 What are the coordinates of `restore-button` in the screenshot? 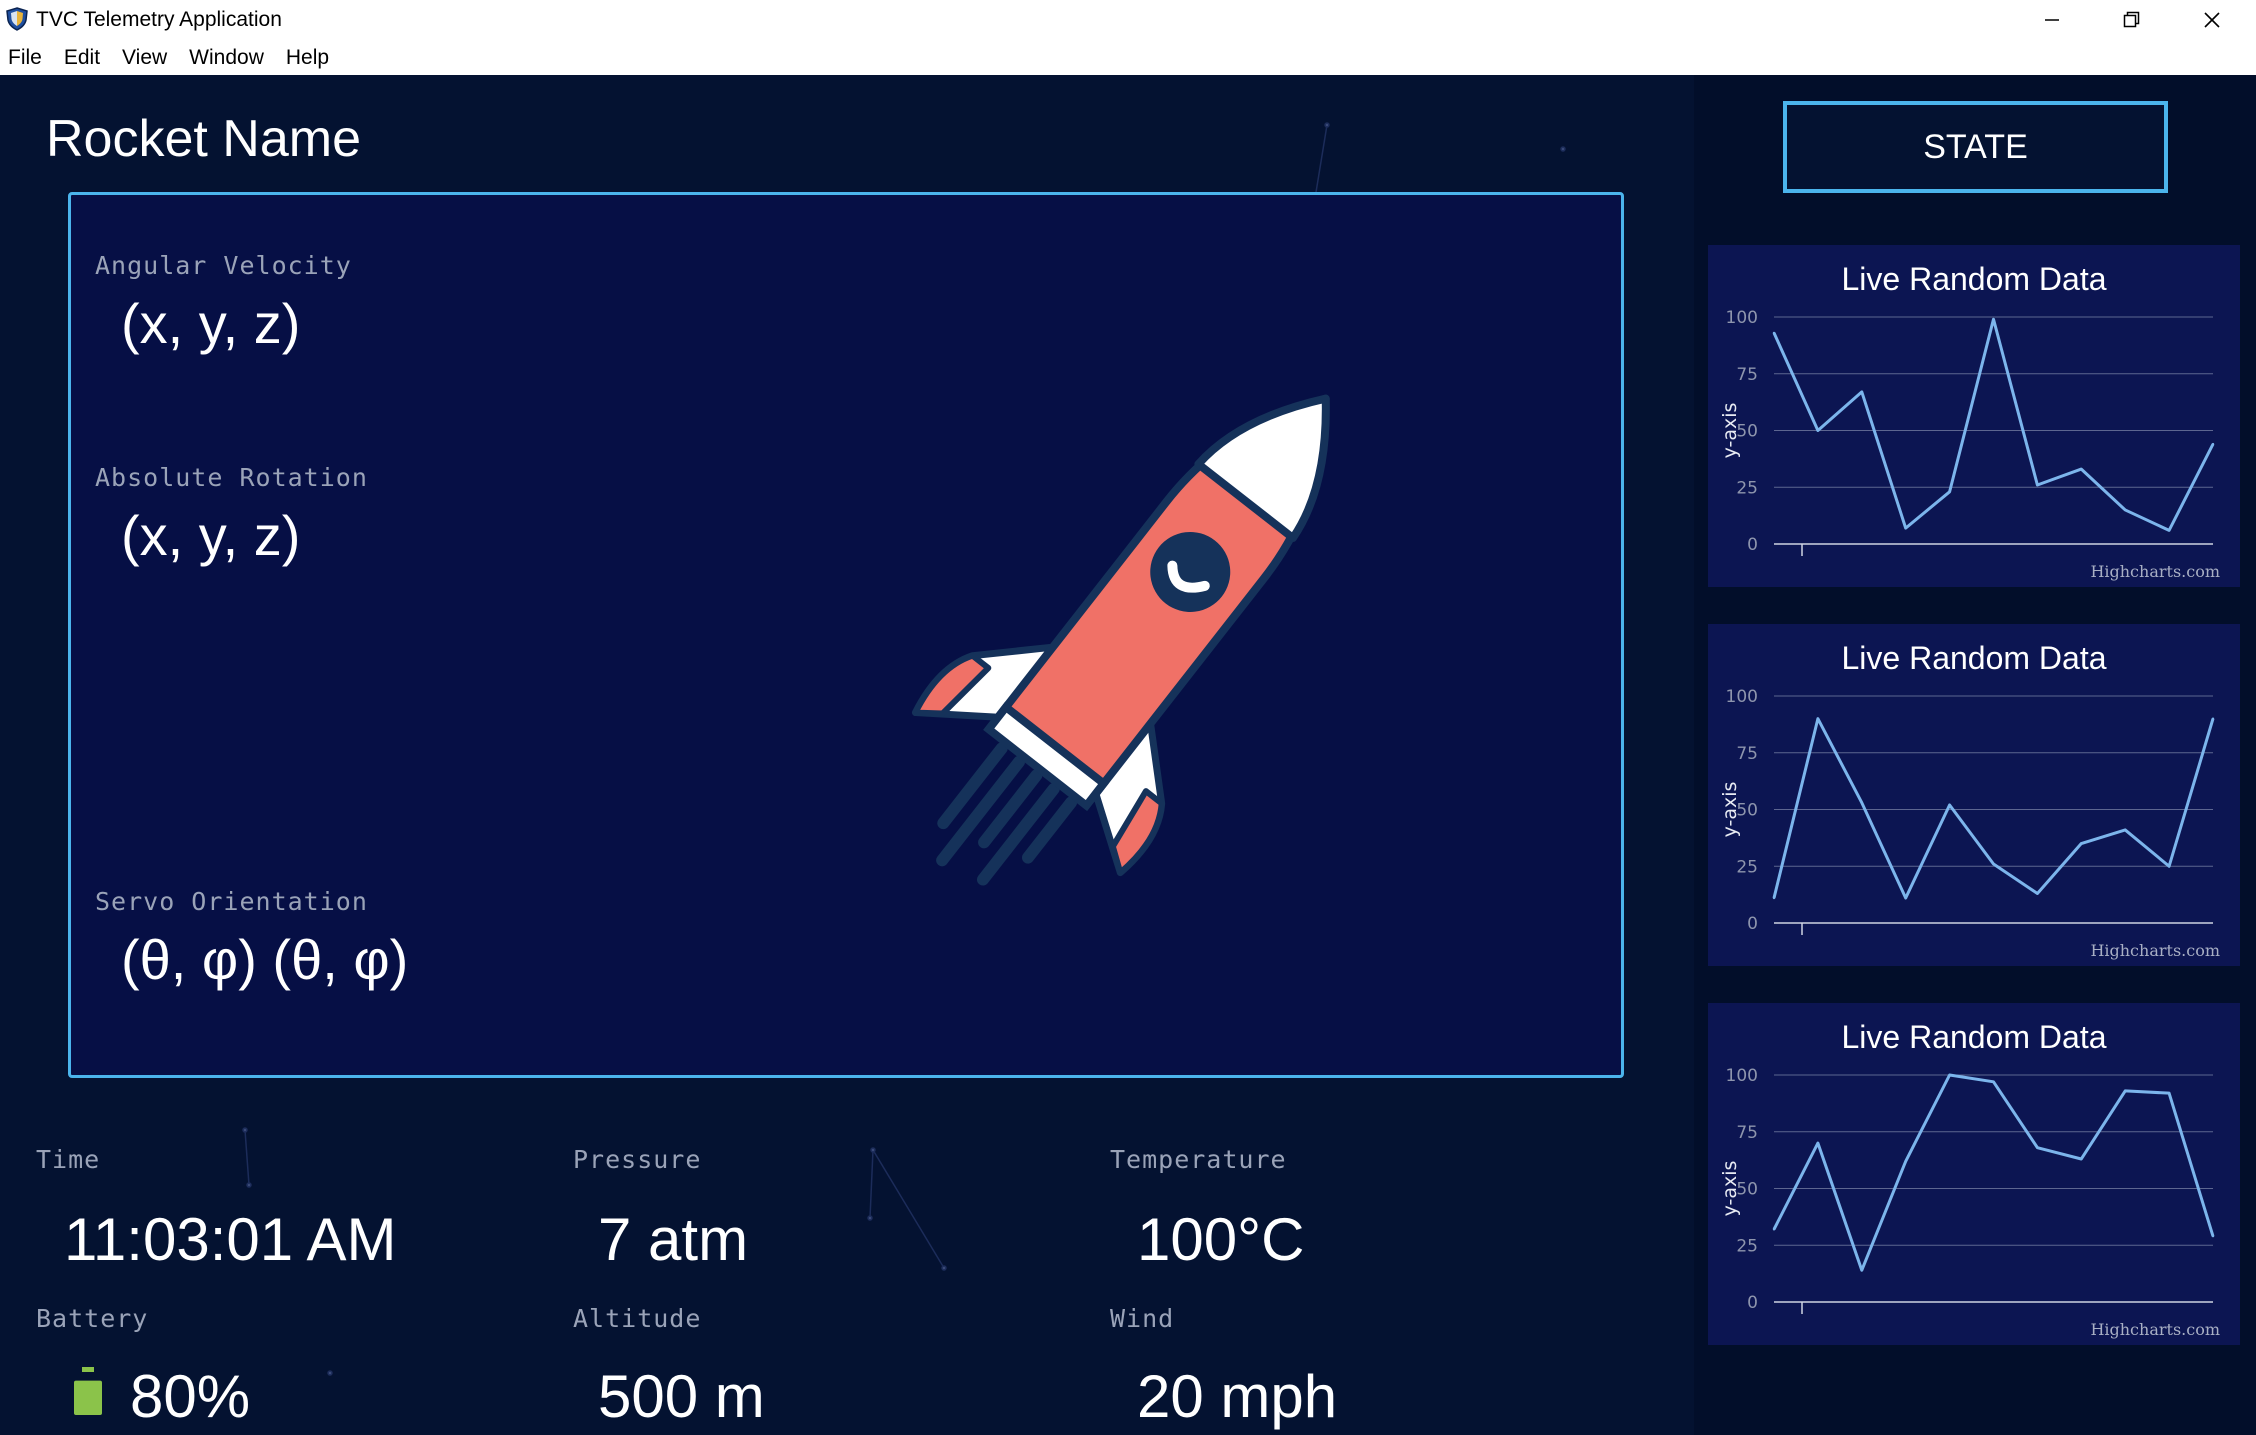 It's located at (2132, 20).